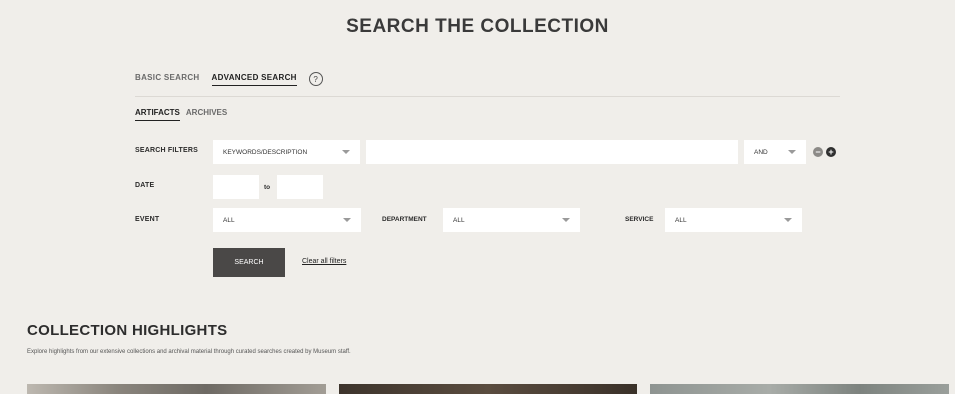 The width and height of the screenshot is (955, 394). What do you see at coordinates (511, 220) in the screenshot?
I see `department-select: ALL` at bounding box center [511, 220].